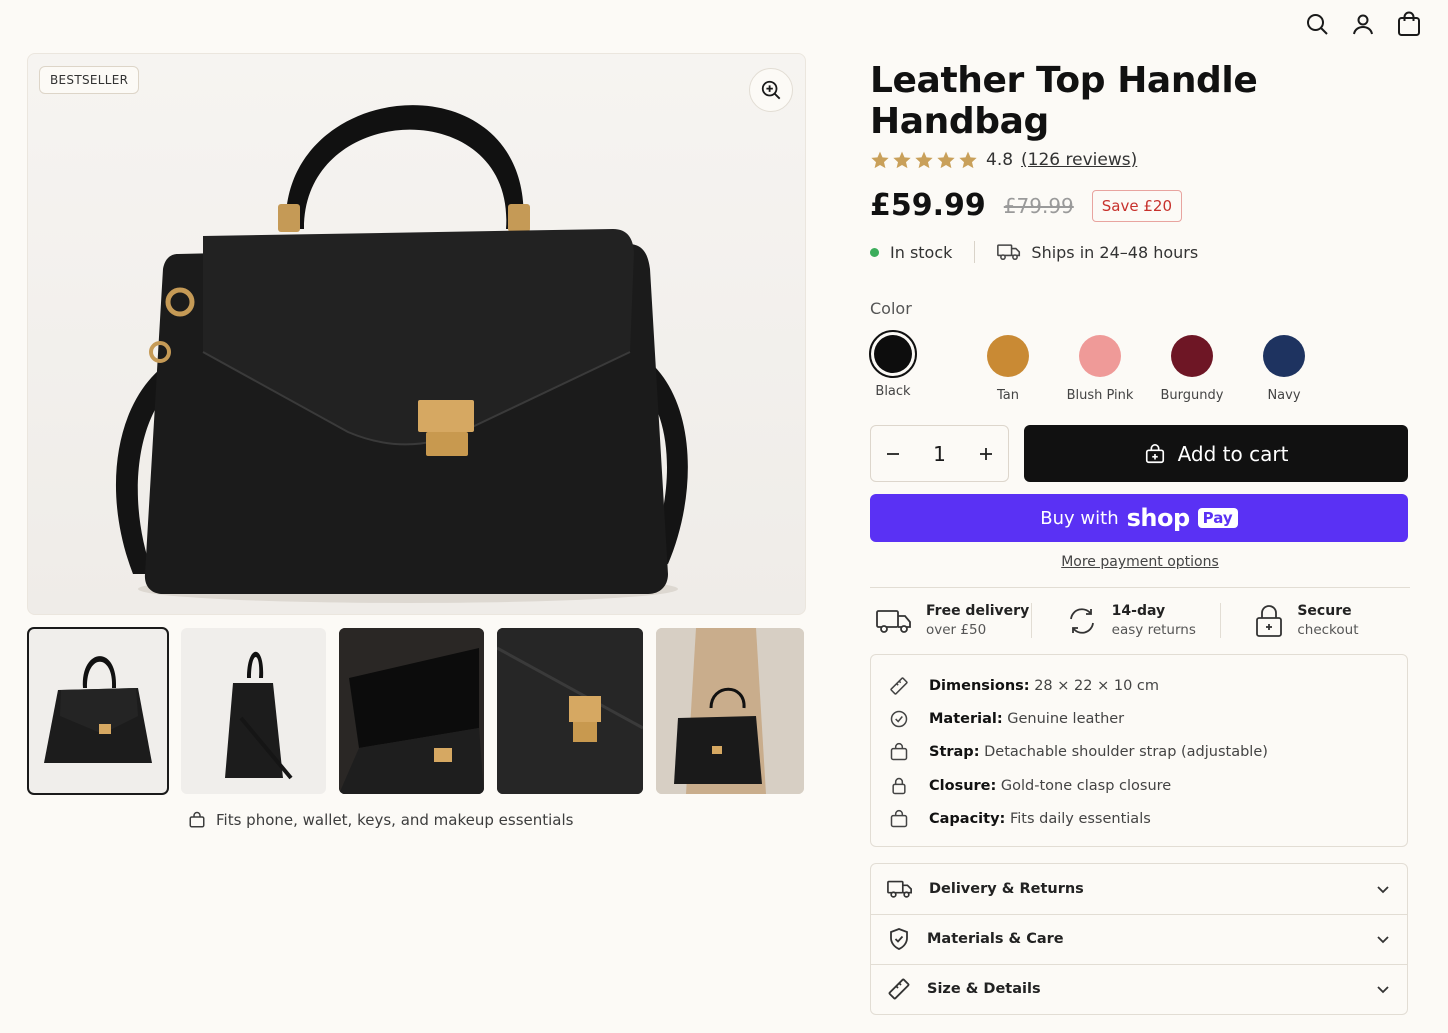 This screenshot has height=1033, width=1448. What do you see at coordinates (98, 711) in the screenshot?
I see `thumbnail-front` at bounding box center [98, 711].